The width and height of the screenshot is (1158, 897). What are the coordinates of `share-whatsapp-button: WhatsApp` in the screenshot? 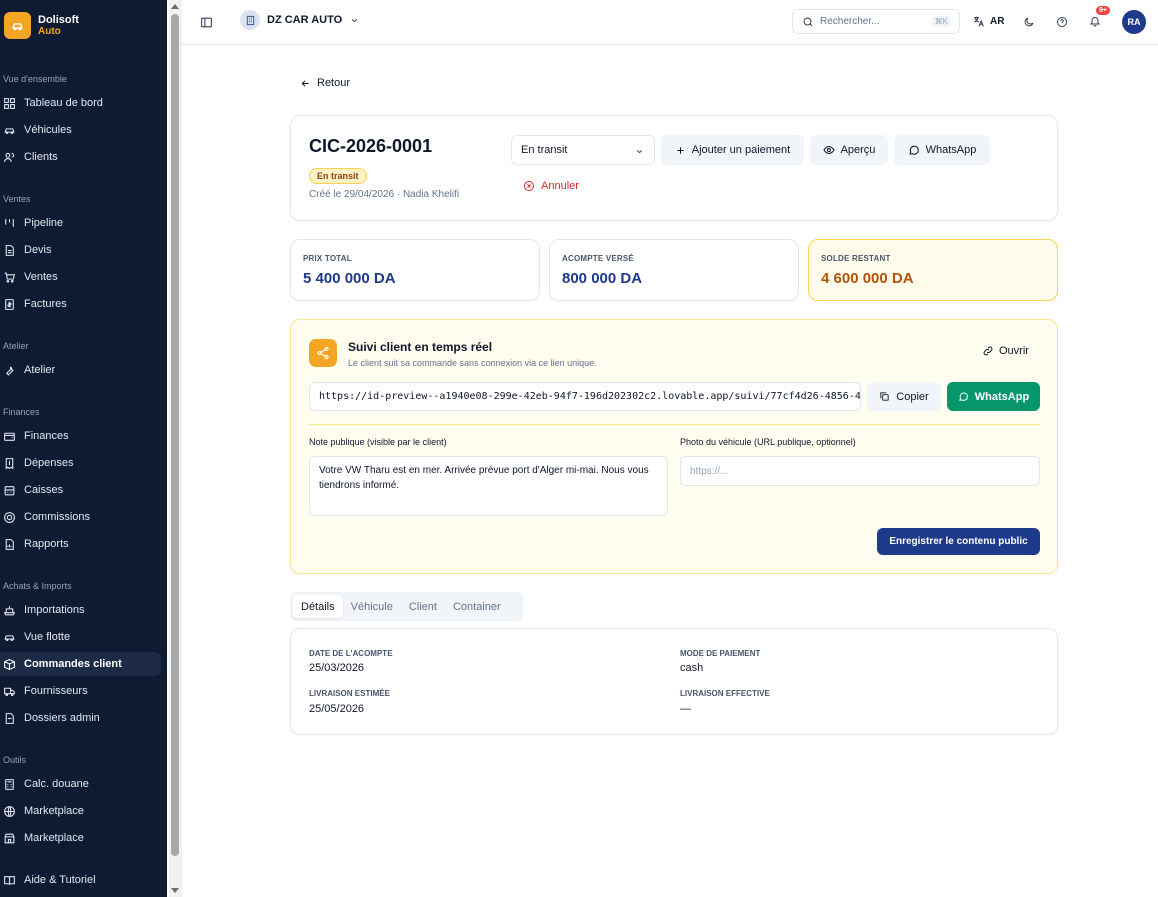 It's located at (993, 396).